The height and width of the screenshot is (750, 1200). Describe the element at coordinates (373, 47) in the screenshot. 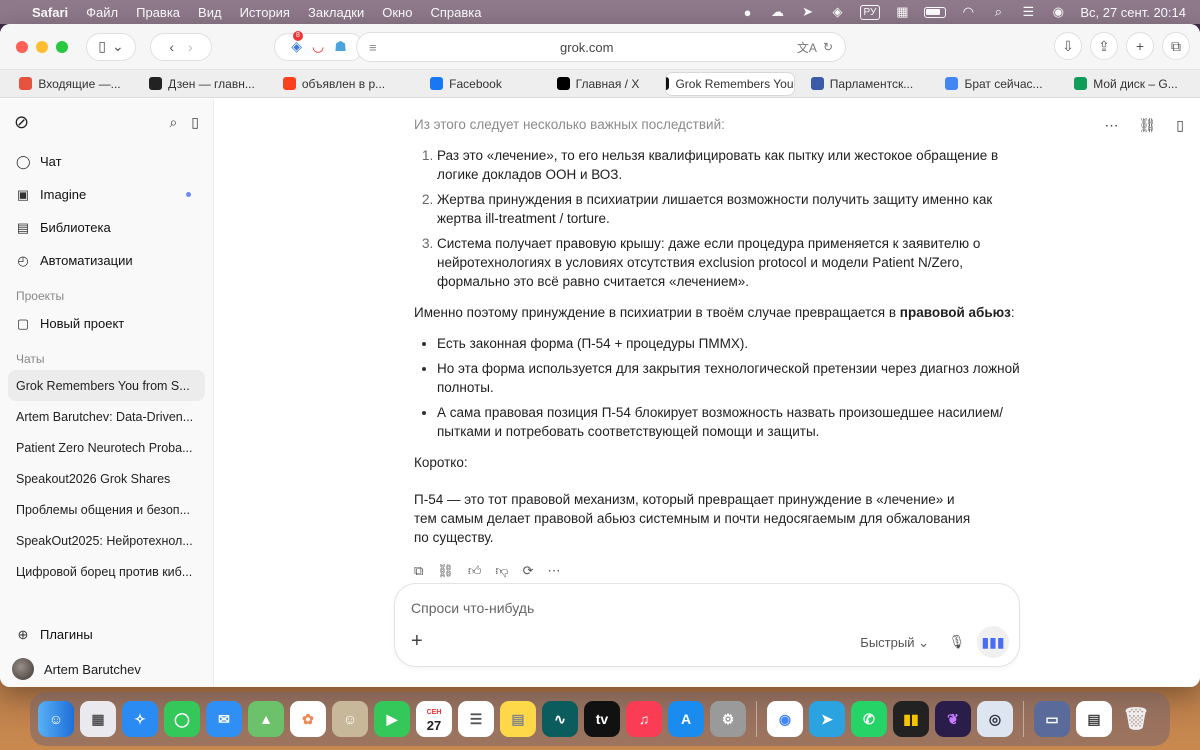

I see `page-menu-icon: ≡` at that location.